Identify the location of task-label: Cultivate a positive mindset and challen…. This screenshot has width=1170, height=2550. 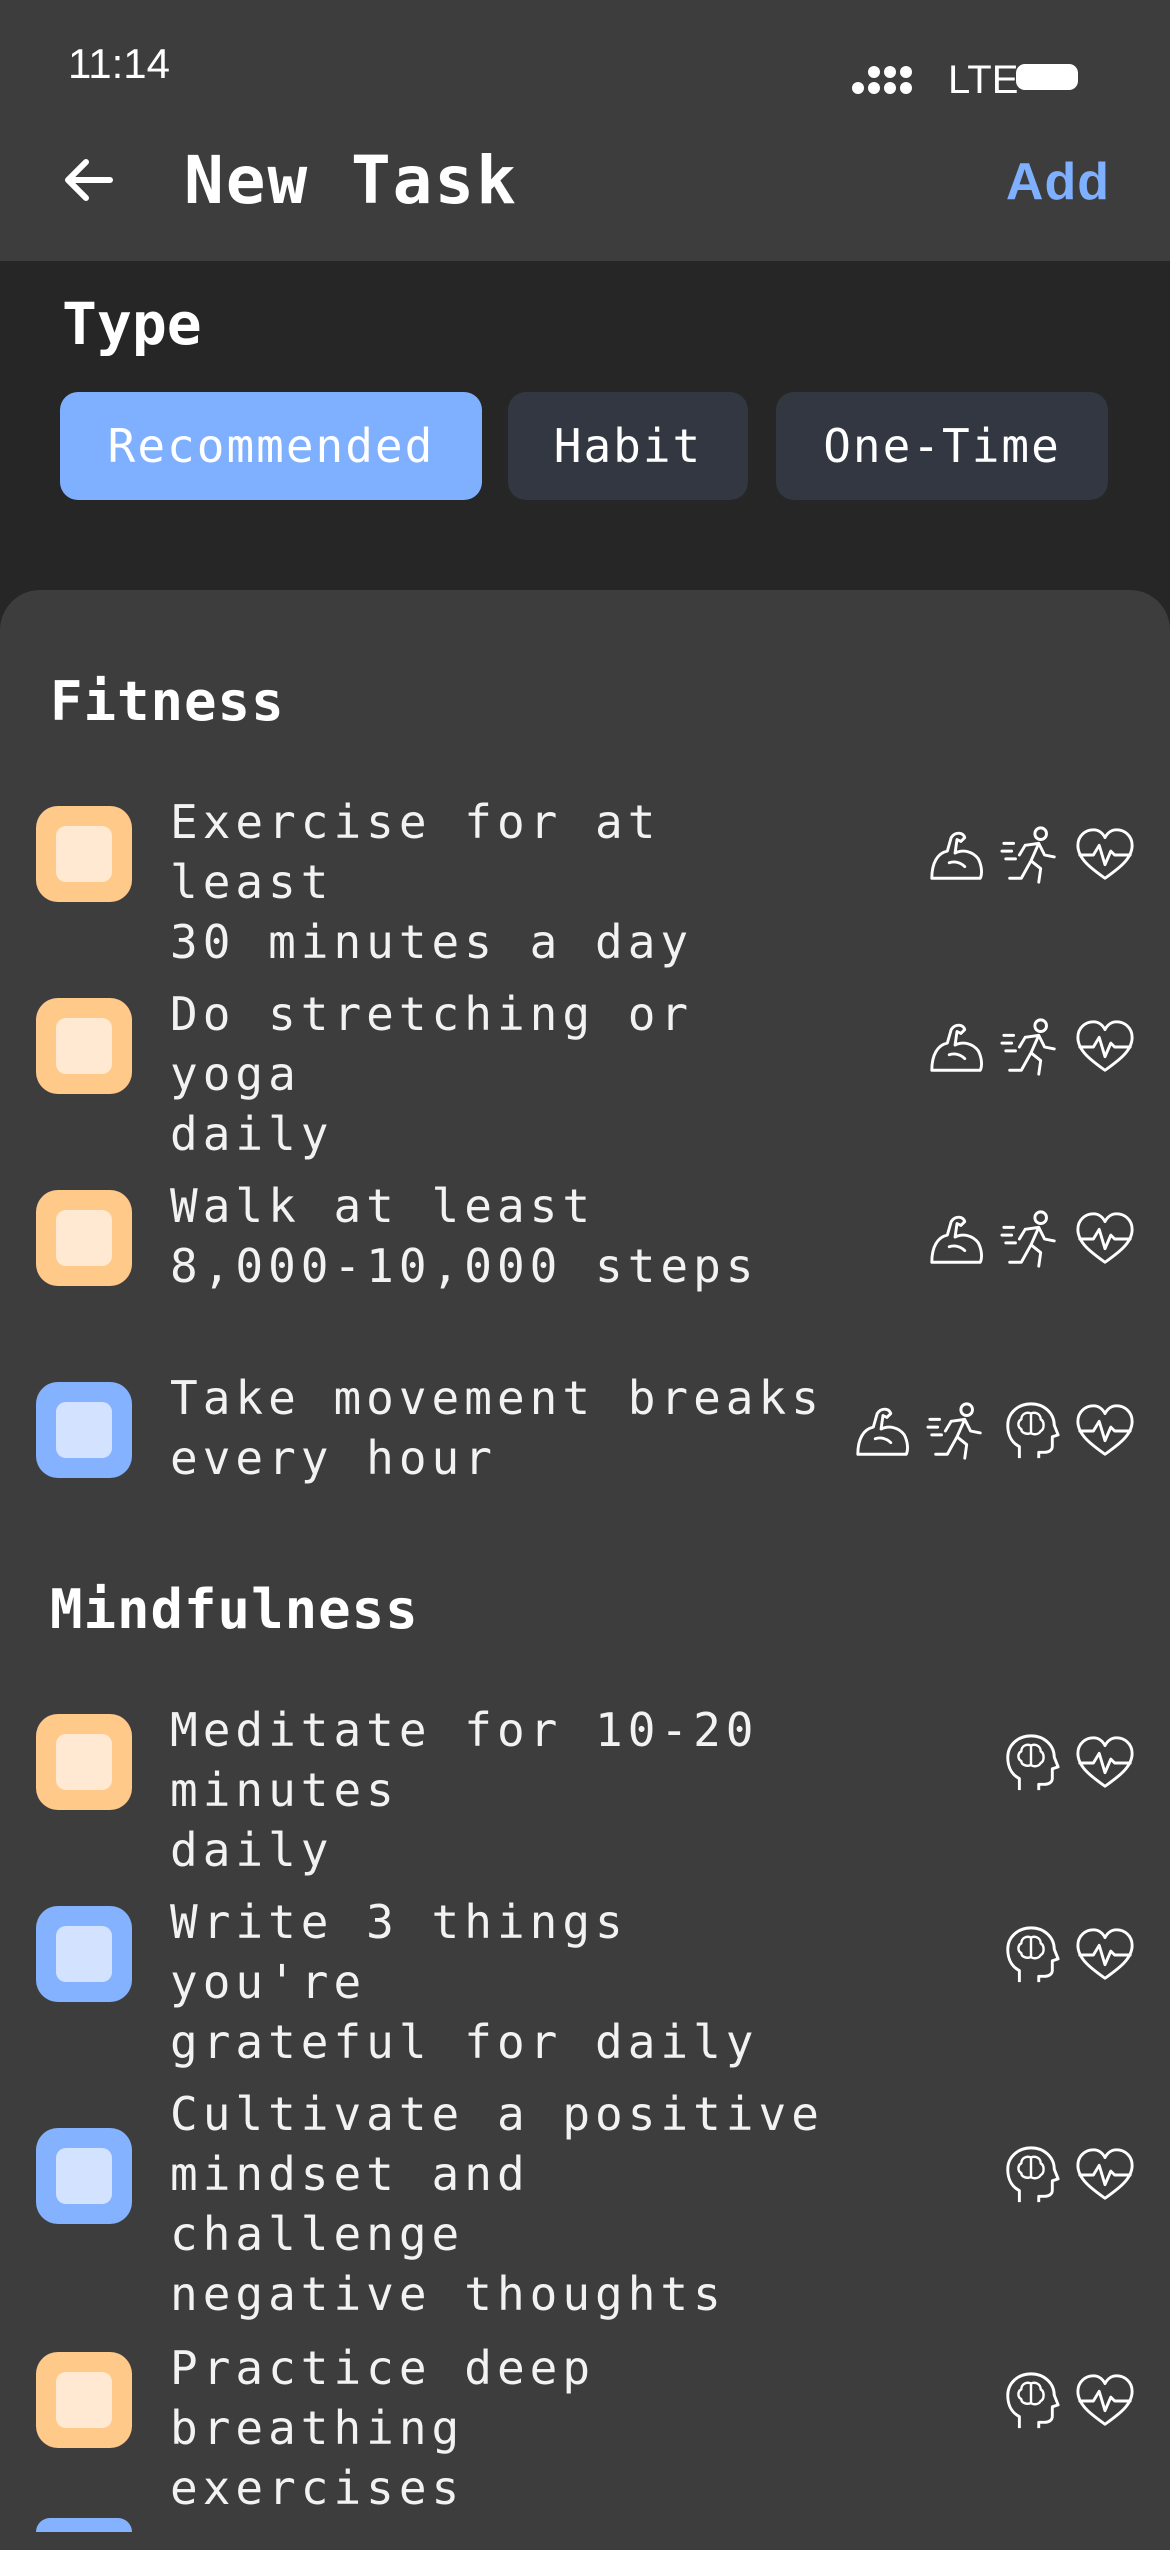
(497, 2204).